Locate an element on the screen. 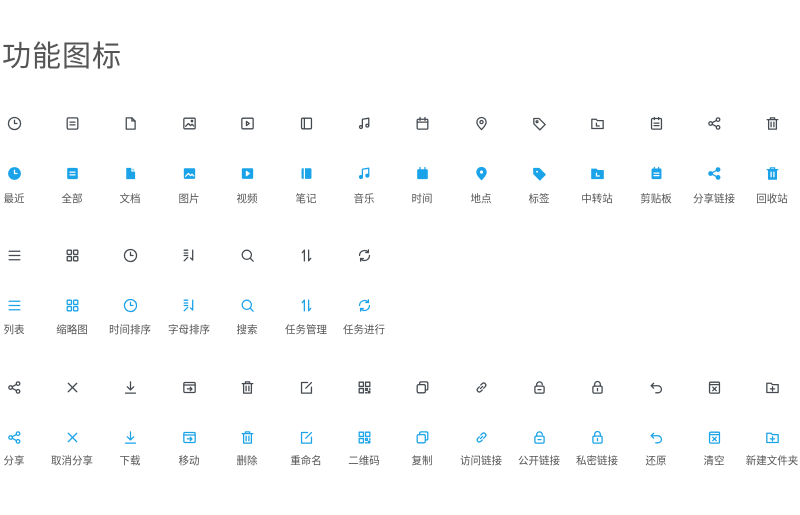 The width and height of the screenshot is (800, 515). icon-label: 回收站 is located at coordinates (772, 199).